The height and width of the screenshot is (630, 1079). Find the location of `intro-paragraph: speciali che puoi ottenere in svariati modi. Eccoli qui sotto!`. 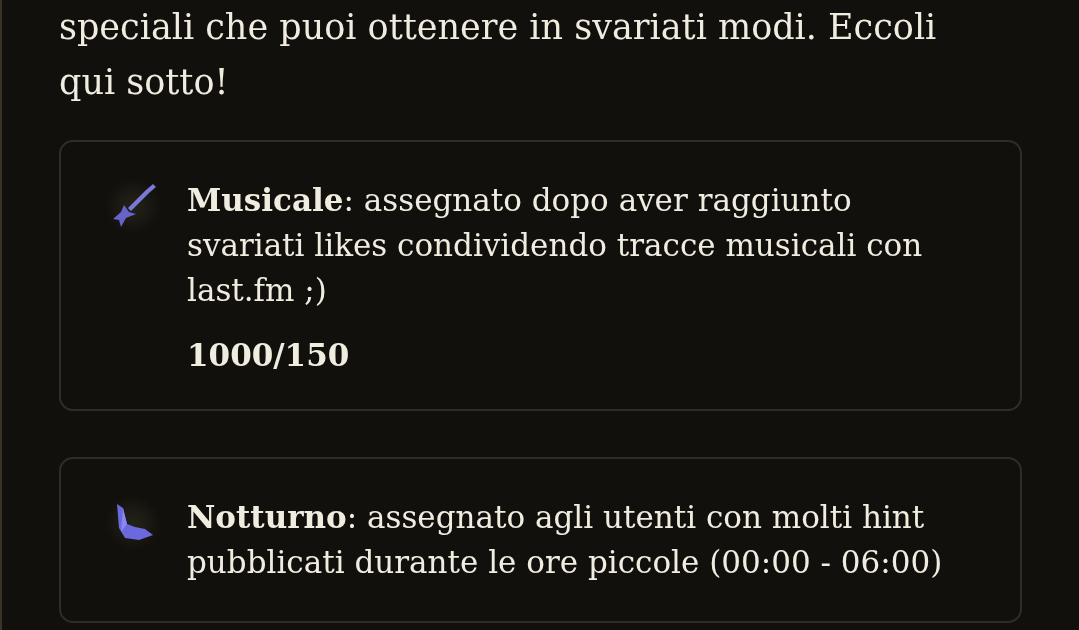

intro-paragraph: speciali che puoi ottenere in svariati modi. Eccoli qui sotto! is located at coordinates (498, 55).